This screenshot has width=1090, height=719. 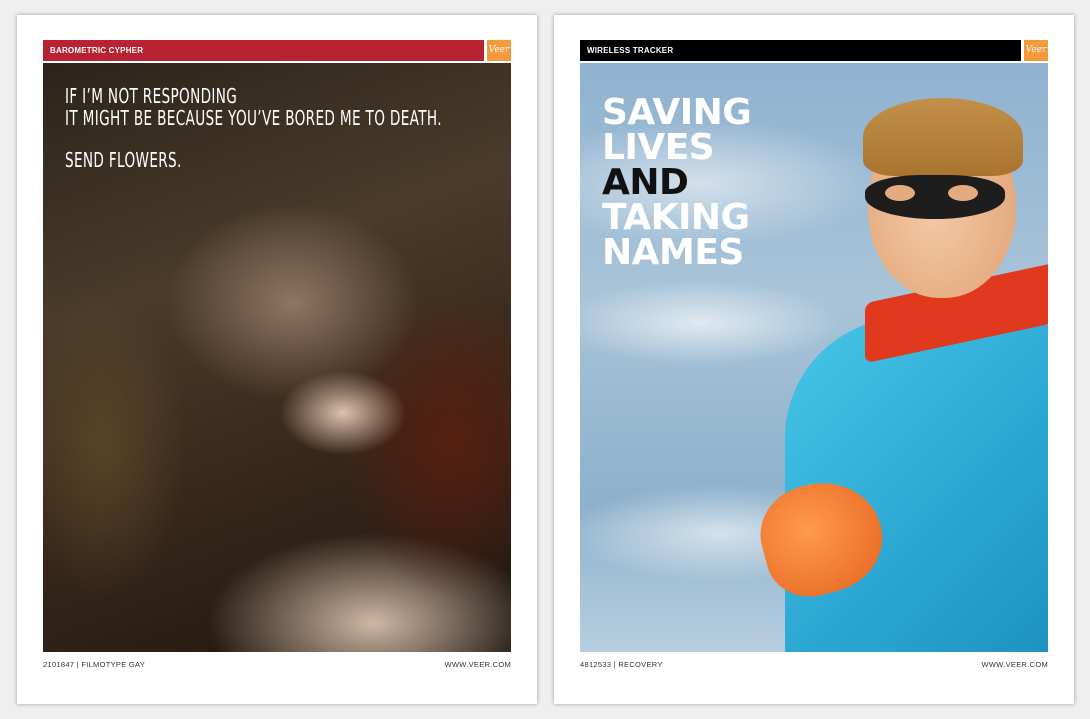 What do you see at coordinates (263, 50) in the screenshot?
I see `font-name-bar: BAROMETRIC CYPHER` at bounding box center [263, 50].